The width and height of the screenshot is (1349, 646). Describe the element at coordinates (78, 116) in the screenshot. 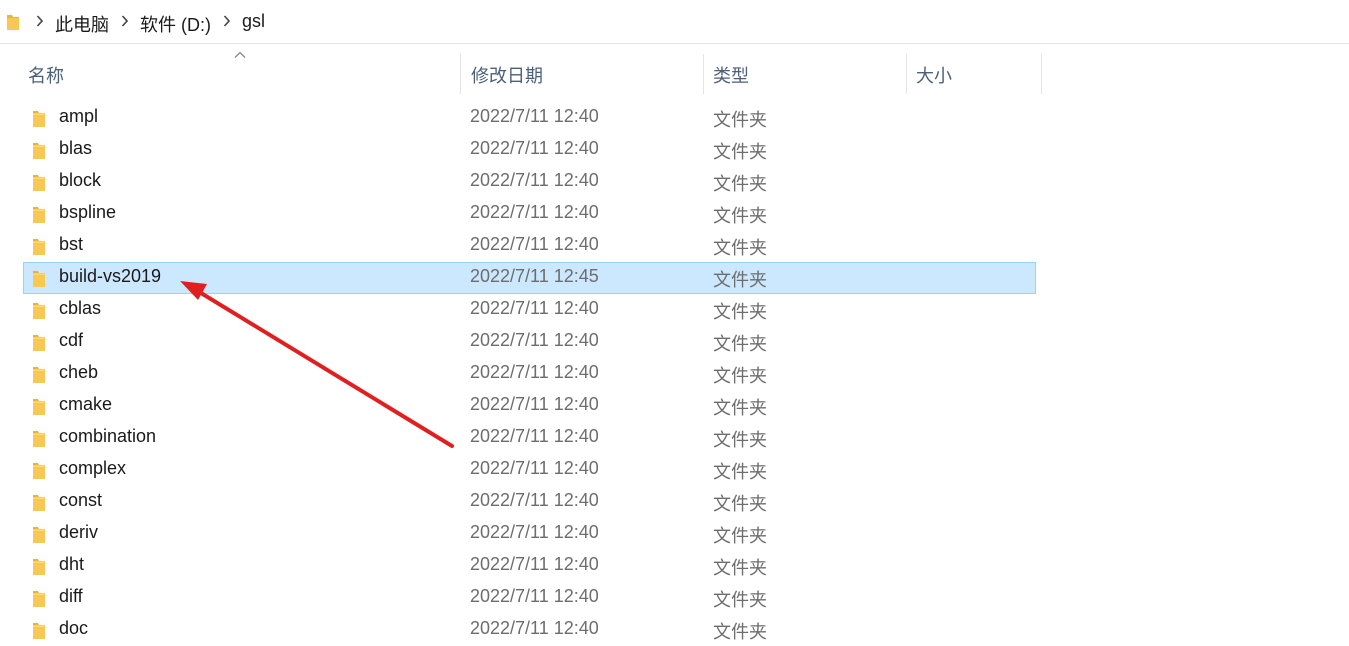

I see `file-name: ampl` at that location.